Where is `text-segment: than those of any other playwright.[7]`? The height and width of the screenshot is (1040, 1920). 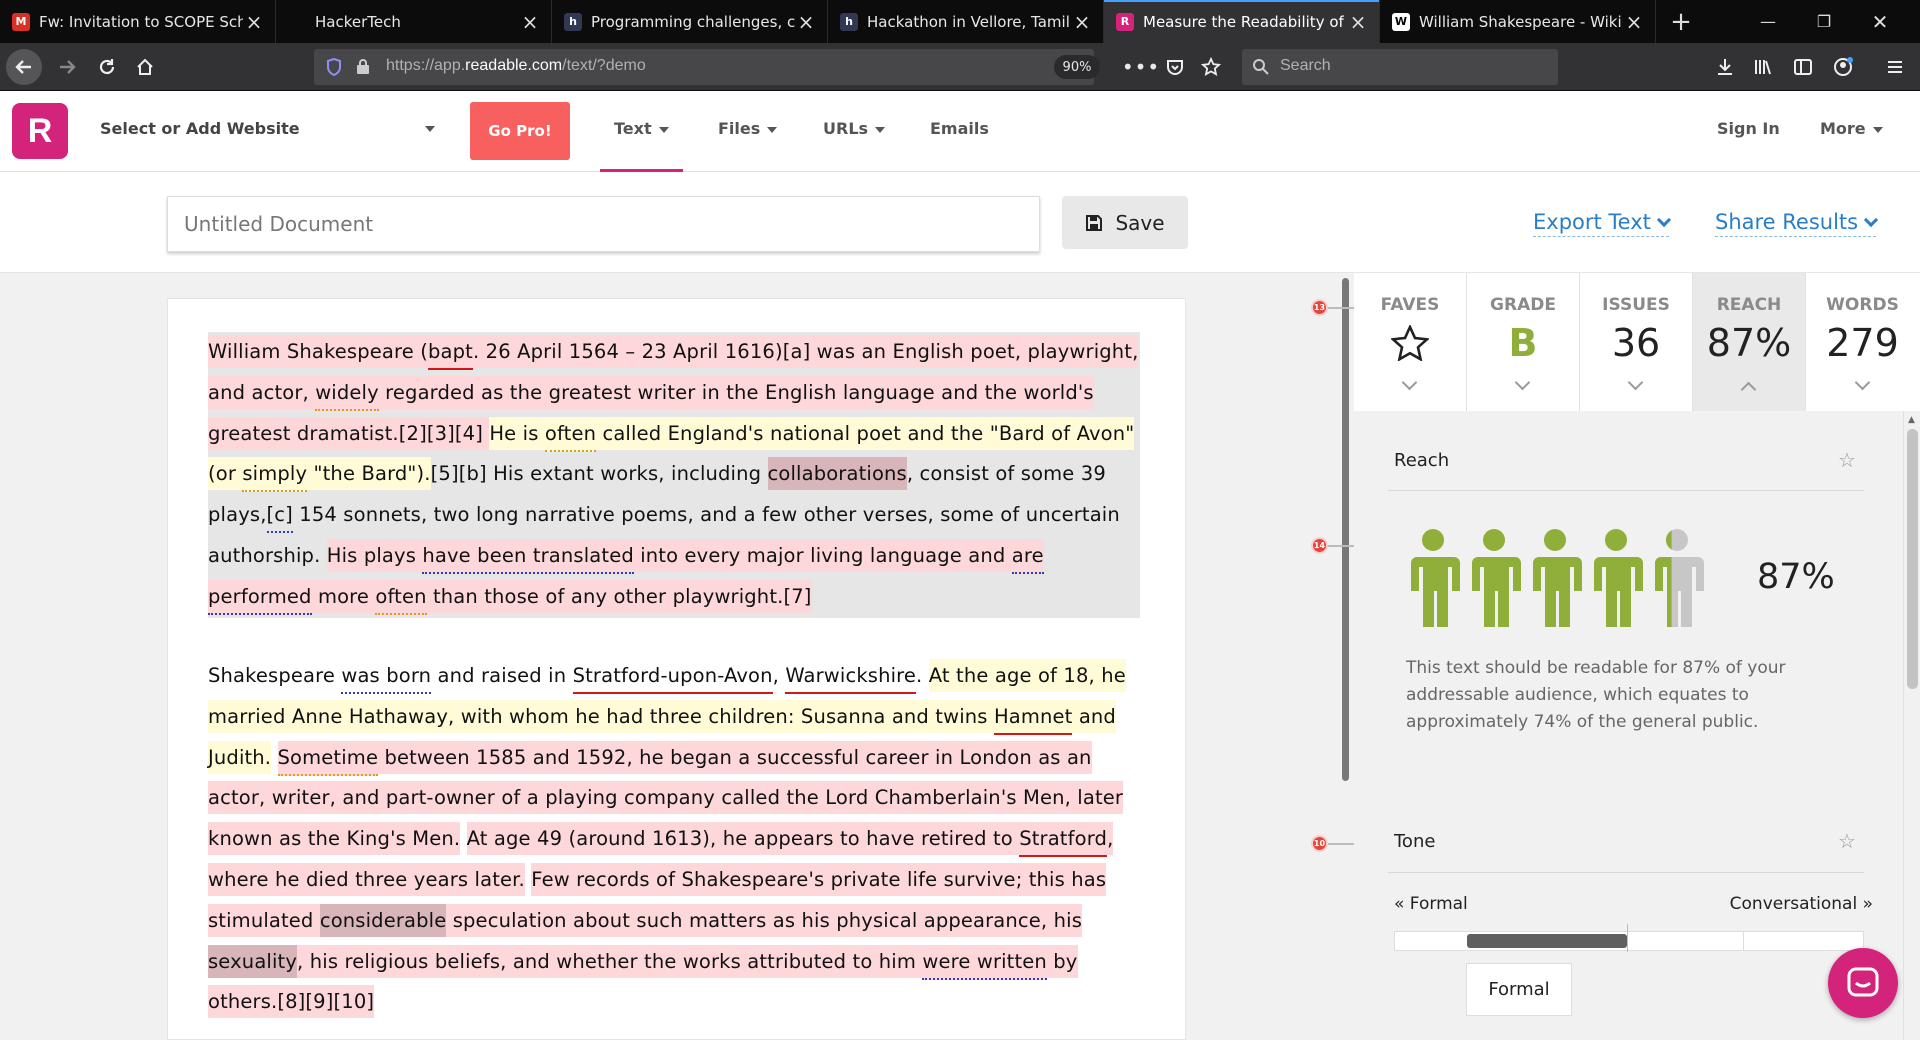
text-segment: than those of any other playwright.[7] is located at coordinates (619, 596).